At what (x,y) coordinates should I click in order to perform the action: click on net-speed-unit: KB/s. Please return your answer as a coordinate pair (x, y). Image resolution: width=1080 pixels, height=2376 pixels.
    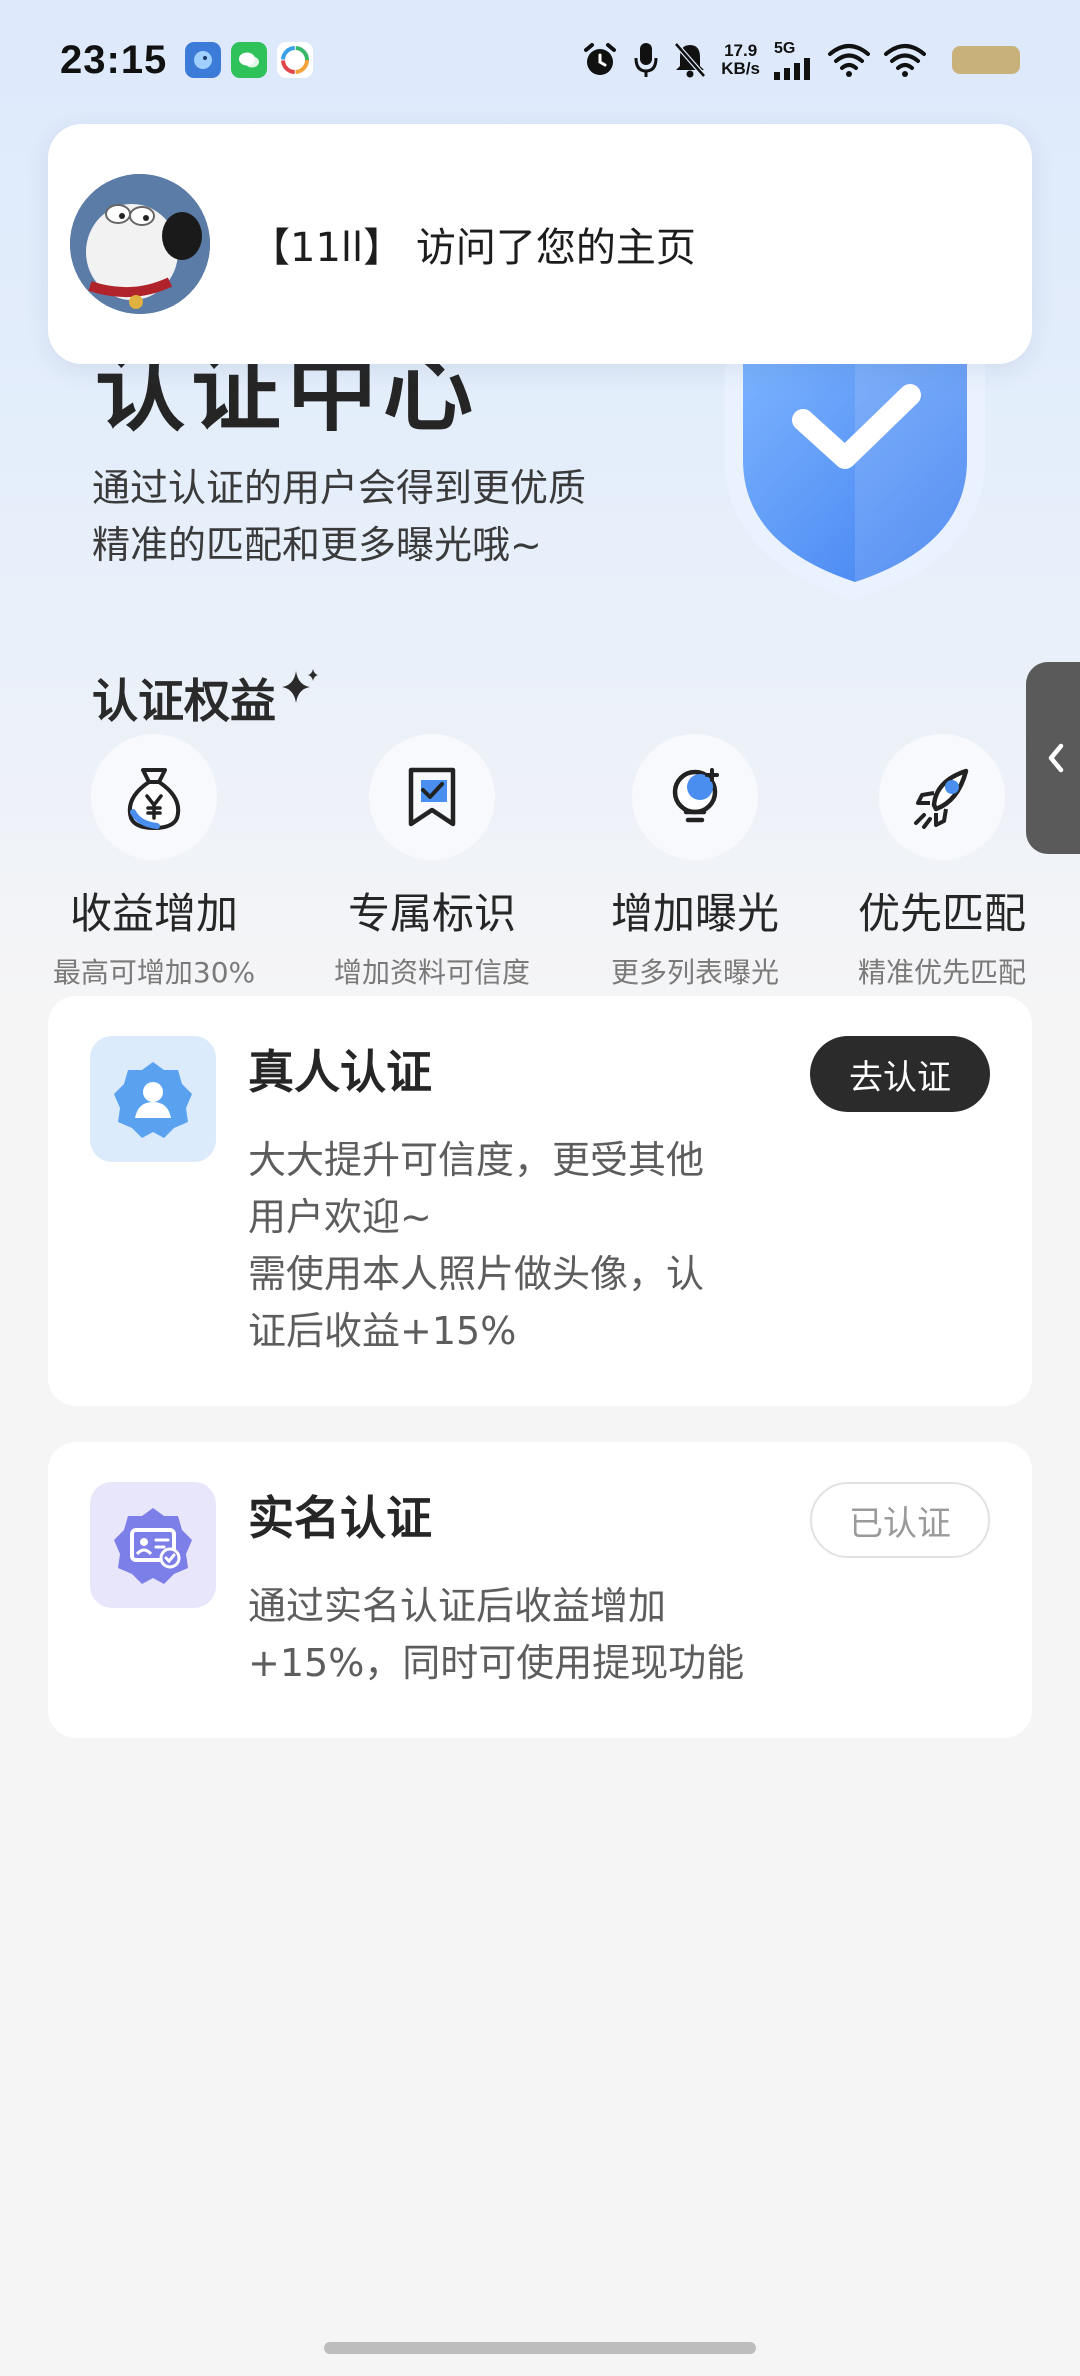
    Looking at the image, I should click on (740, 68).